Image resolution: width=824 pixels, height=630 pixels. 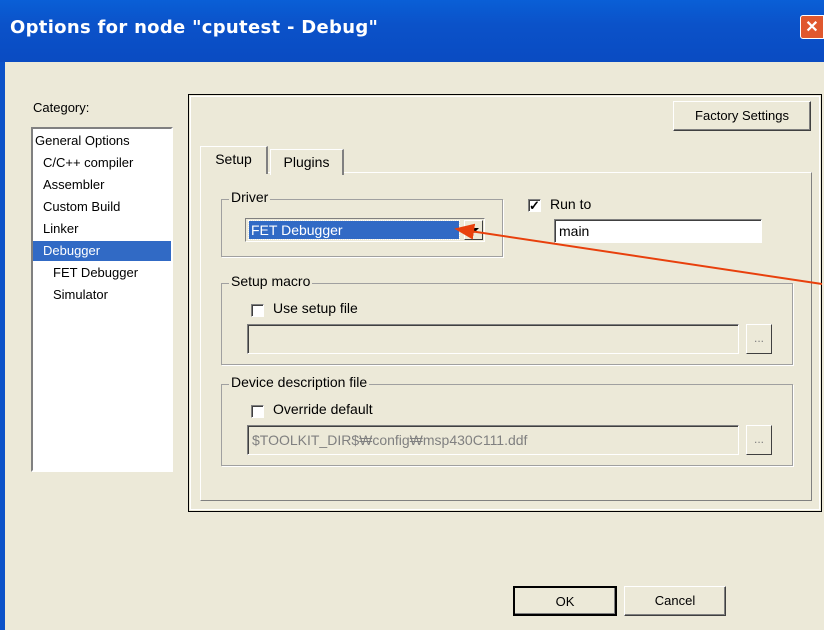 What do you see at coordinates (102, 251) in the screenshot?
I see `category-item-debugger: Debugger` at bounding box center [102, 251].